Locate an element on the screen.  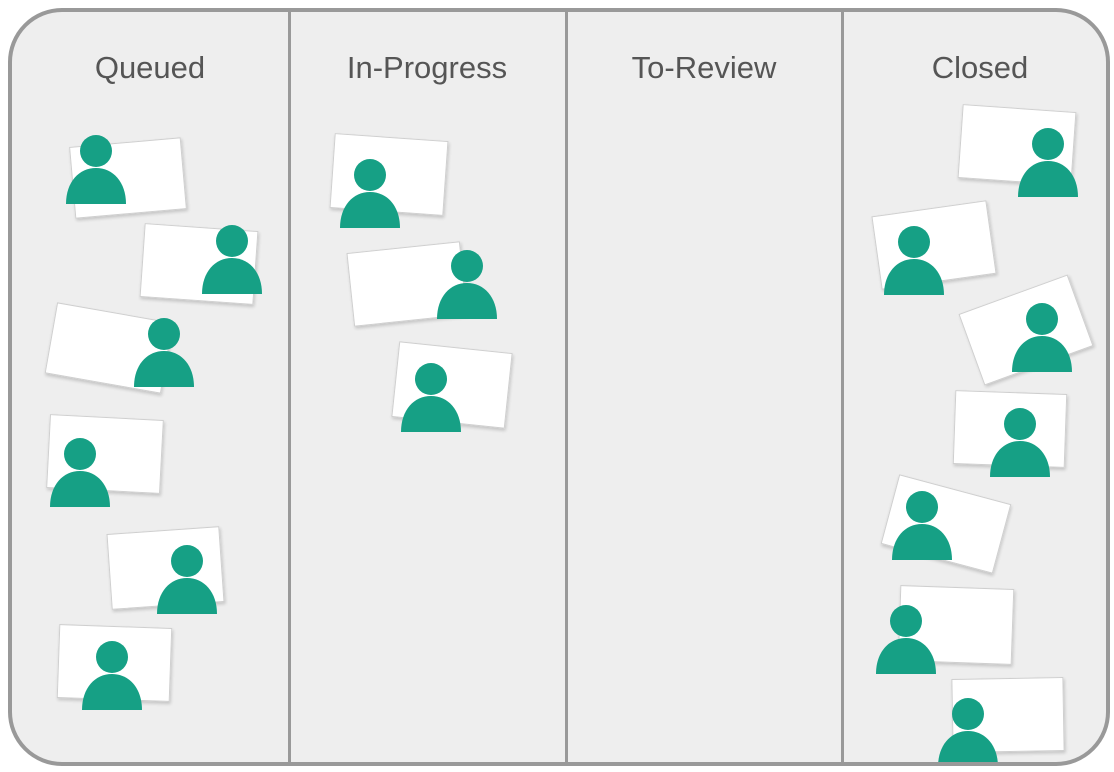
column-title-to-review: To-Review is located at coordinates (704, 67).